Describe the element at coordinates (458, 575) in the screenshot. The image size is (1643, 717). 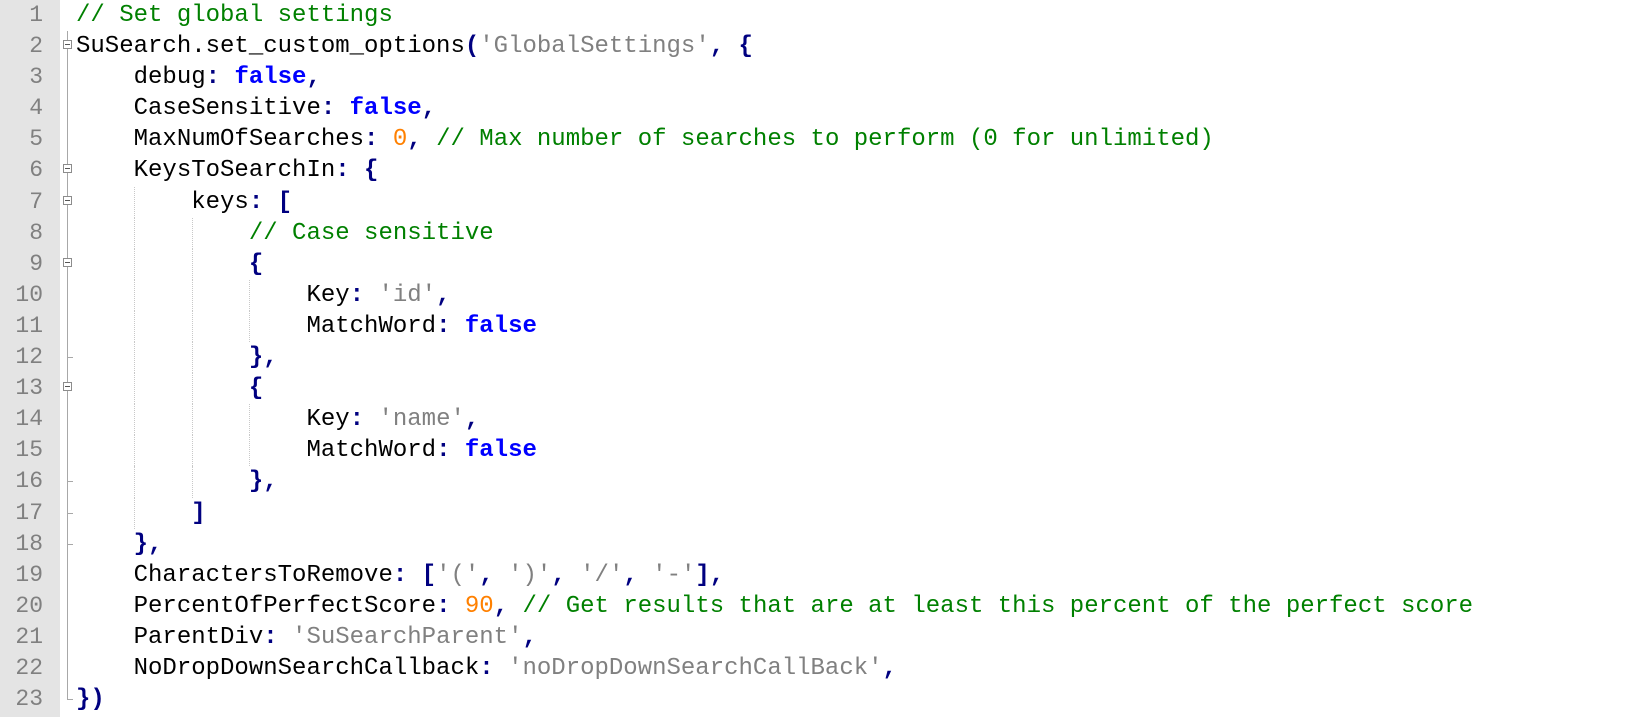
I see `token-string: '('` at that location.